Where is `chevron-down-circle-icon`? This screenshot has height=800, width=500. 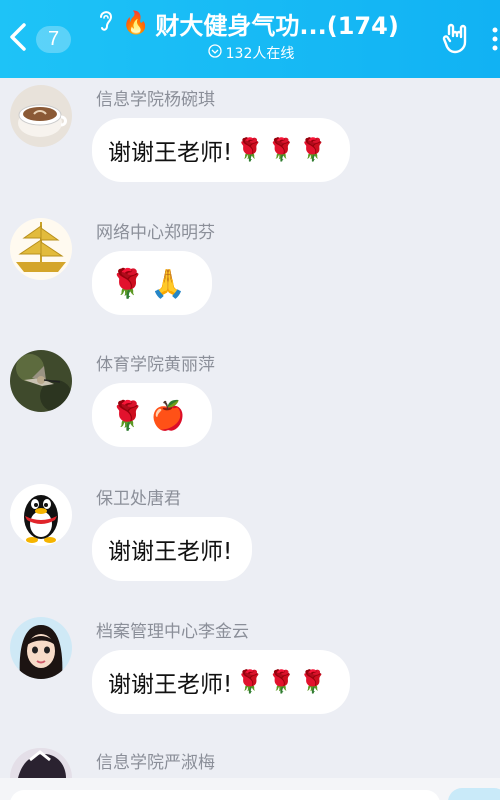 chevron-down-circle-icon is located at coordinates (214, 53).